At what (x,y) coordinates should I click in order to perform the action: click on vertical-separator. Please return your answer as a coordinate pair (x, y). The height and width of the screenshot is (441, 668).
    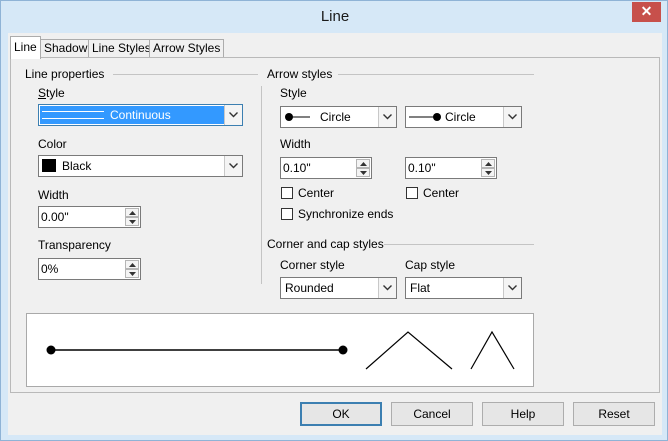
    Looking at the image, I should click on (261, 185).